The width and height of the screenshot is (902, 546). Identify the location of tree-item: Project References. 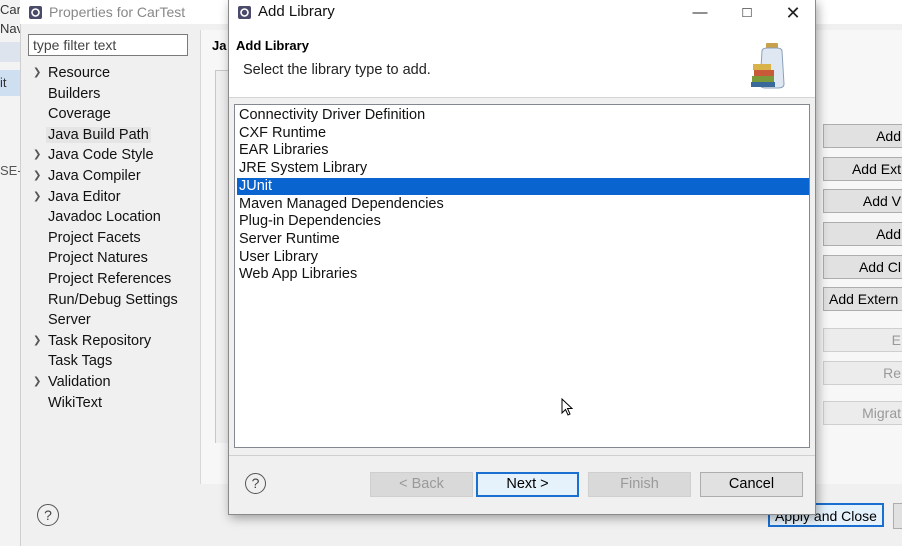
(115, 279).